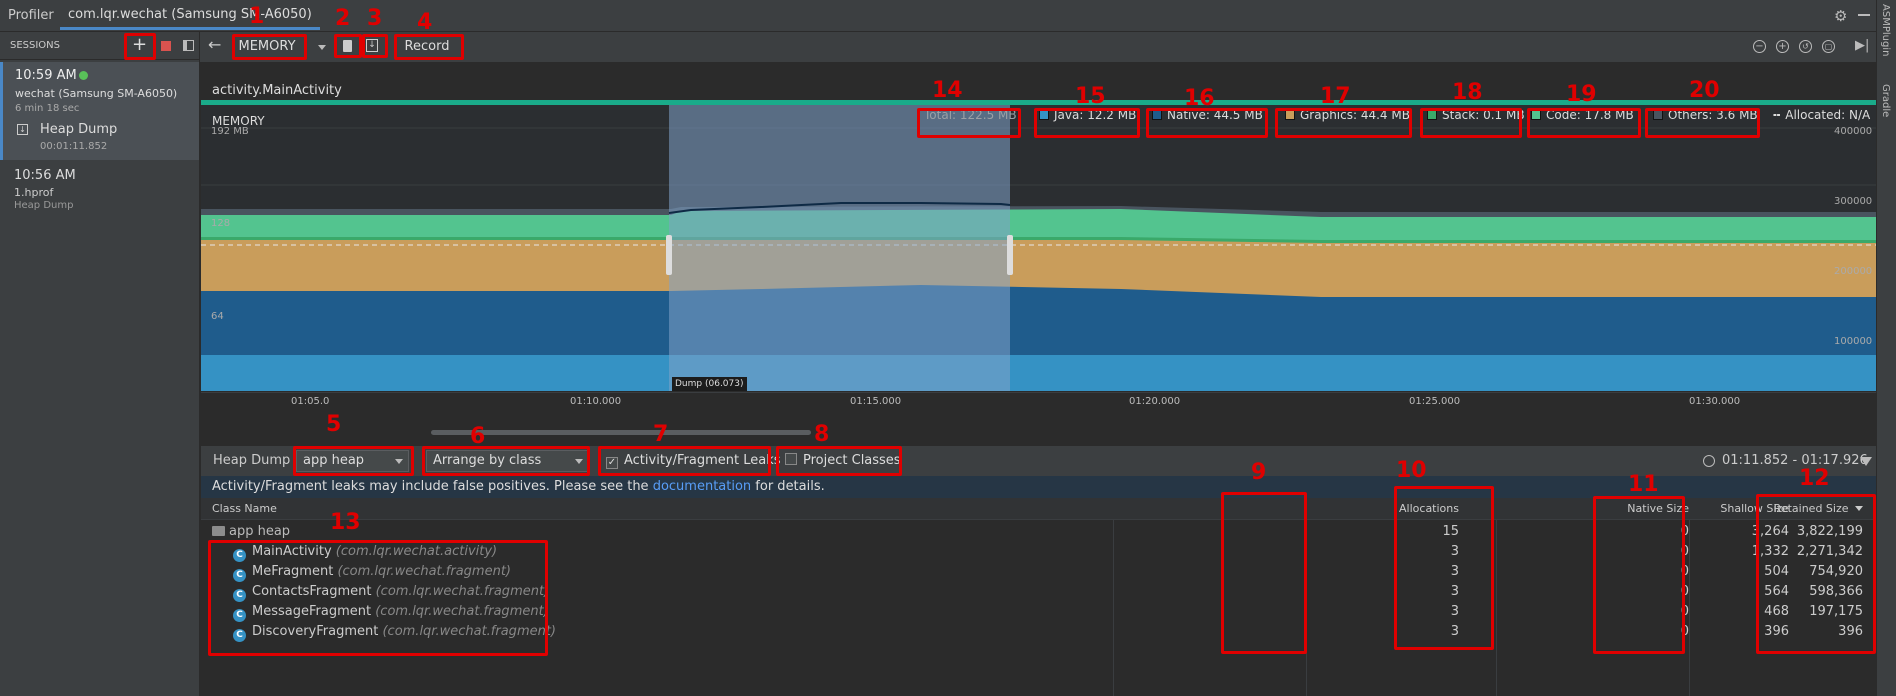 The width and height of the screenshot is (1896, 696). Describe the element at coordinates (214, 44) in the screenshot. I see `back-arrow-icon: ←` at that location.